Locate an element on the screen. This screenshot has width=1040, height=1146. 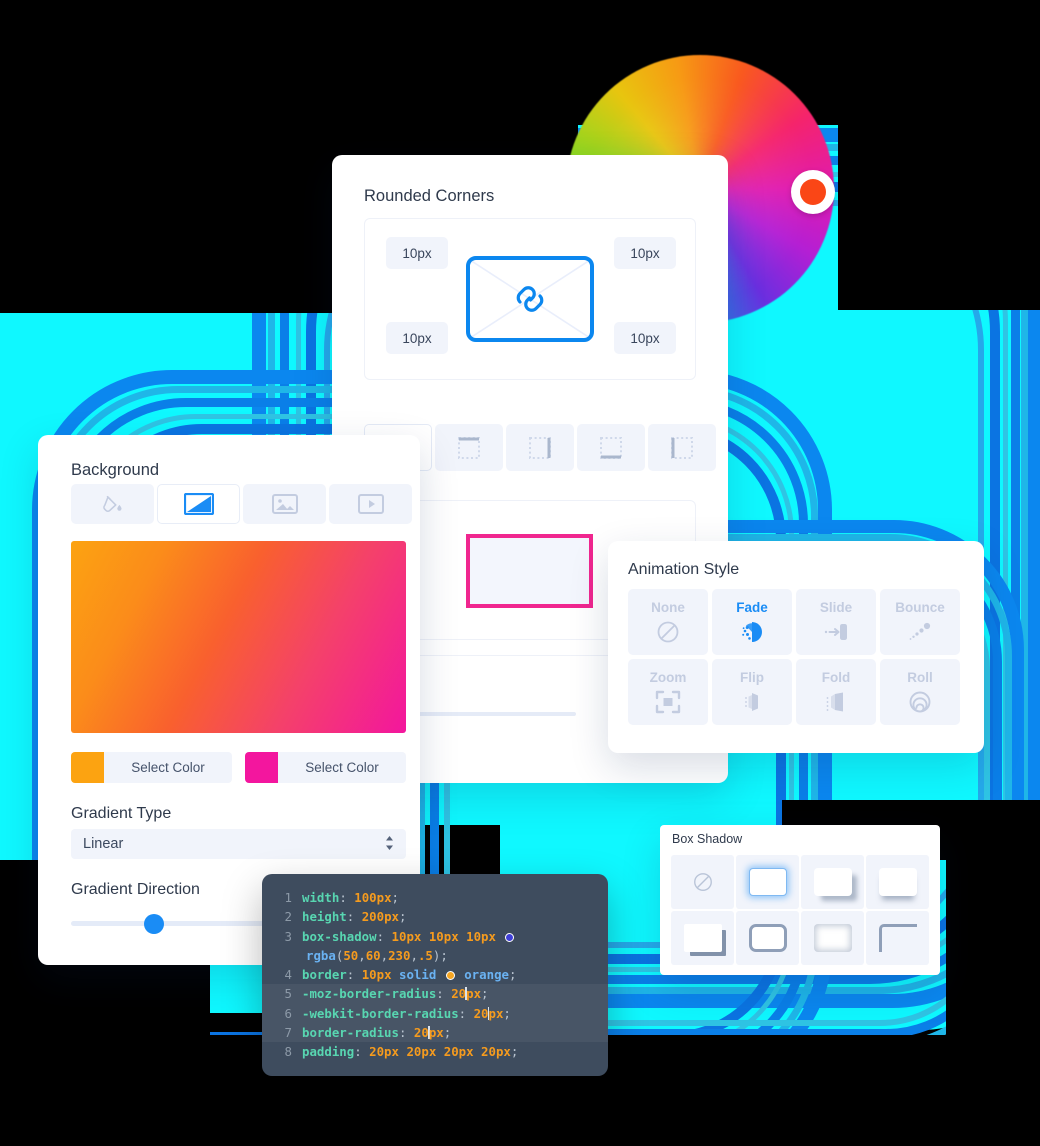
animation-option-label: Bounce is located at coordinates (920, 607).